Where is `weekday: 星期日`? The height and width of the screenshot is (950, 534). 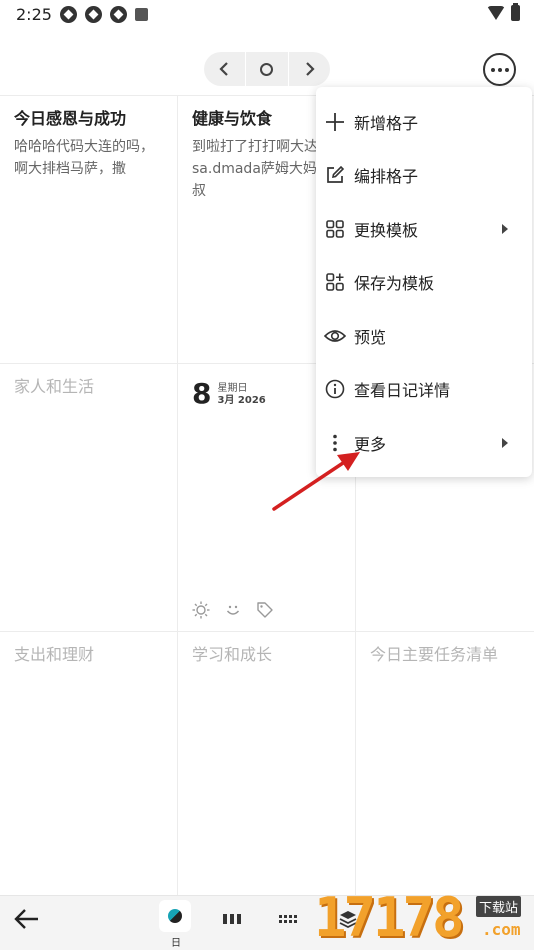
weekday: 星期日 is located at coordinates (232, 388).